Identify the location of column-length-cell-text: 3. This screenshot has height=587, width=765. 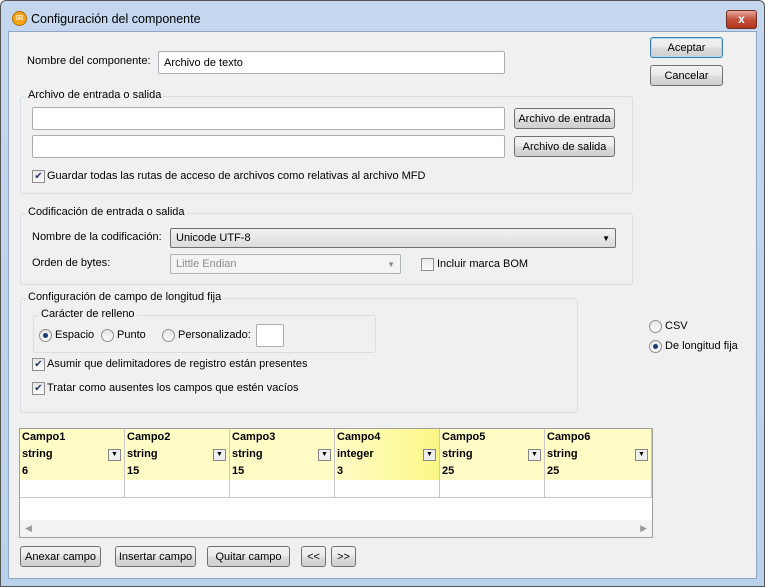
(340, 471).